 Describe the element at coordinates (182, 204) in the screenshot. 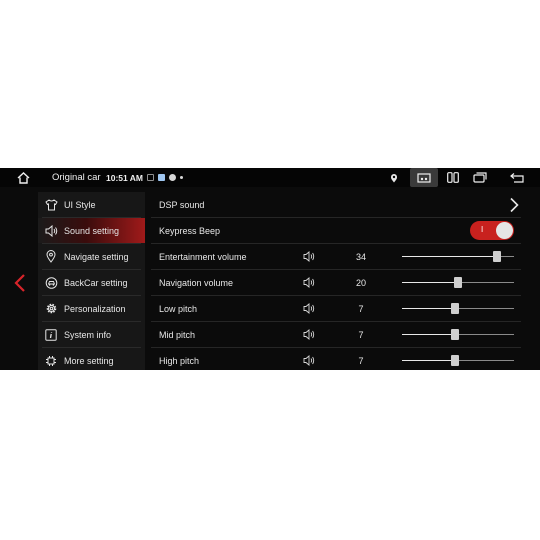

I see `dsp-sound-label: DSP sound` at that location.